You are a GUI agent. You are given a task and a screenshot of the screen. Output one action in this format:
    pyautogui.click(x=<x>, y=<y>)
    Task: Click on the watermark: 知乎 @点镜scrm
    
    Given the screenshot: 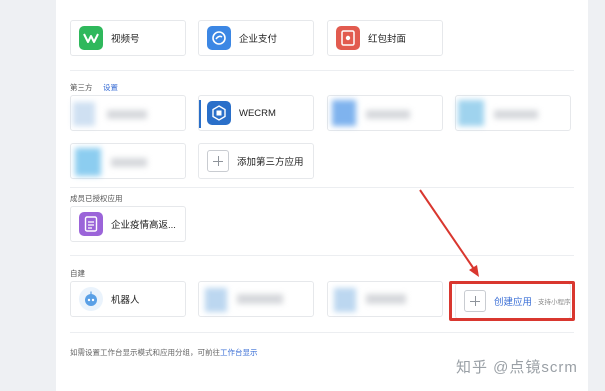 What is the action you would take?
    pyautogui.click(x=517, y=367)
    